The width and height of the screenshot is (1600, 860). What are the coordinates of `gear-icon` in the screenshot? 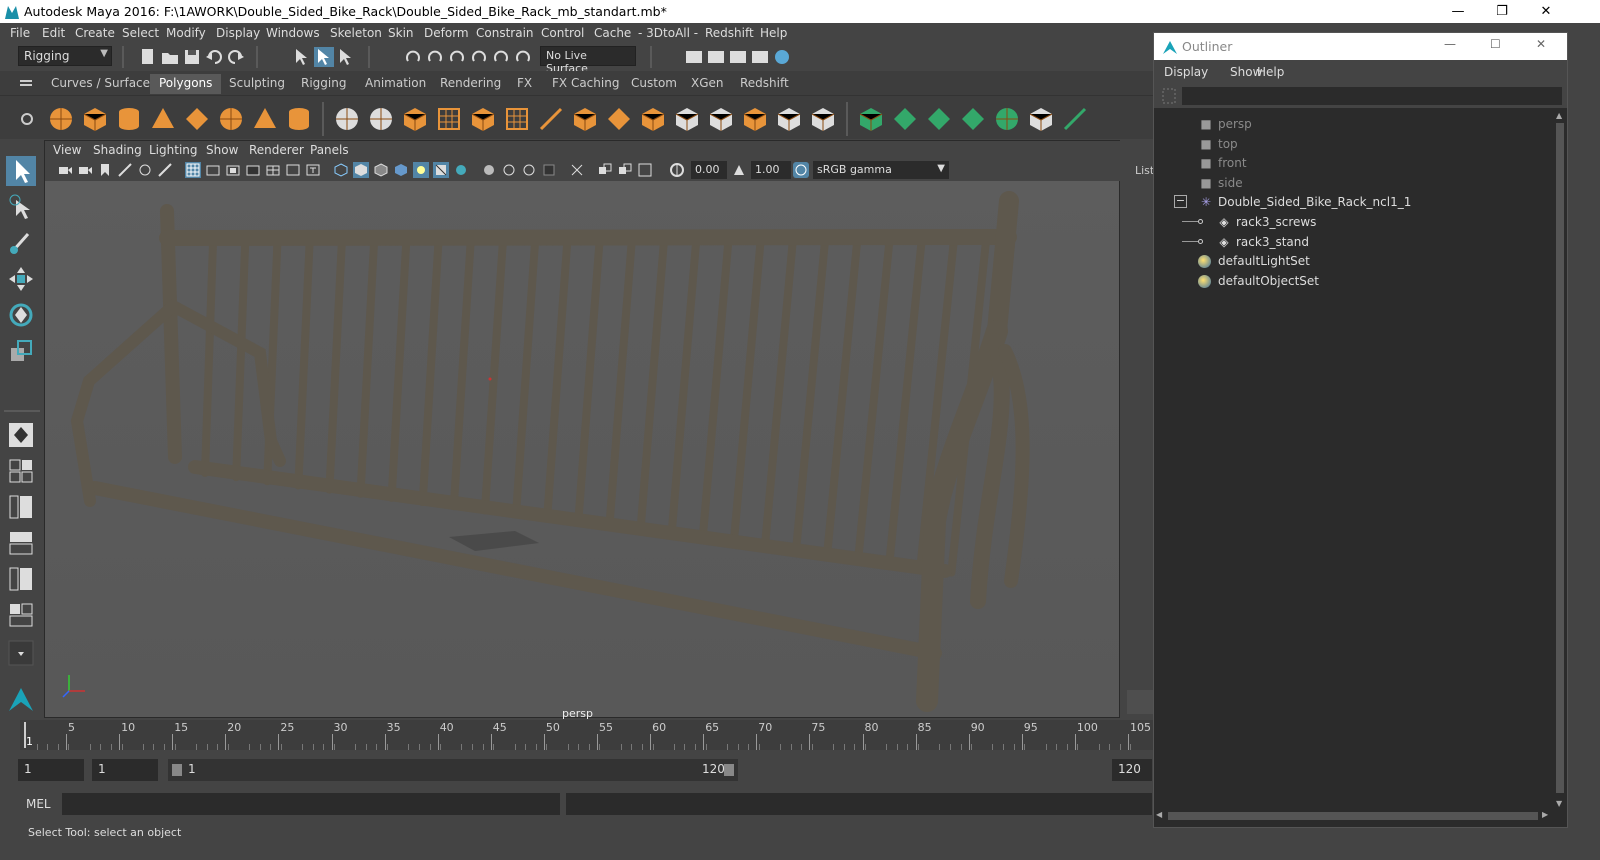 It's located at (27, 119).